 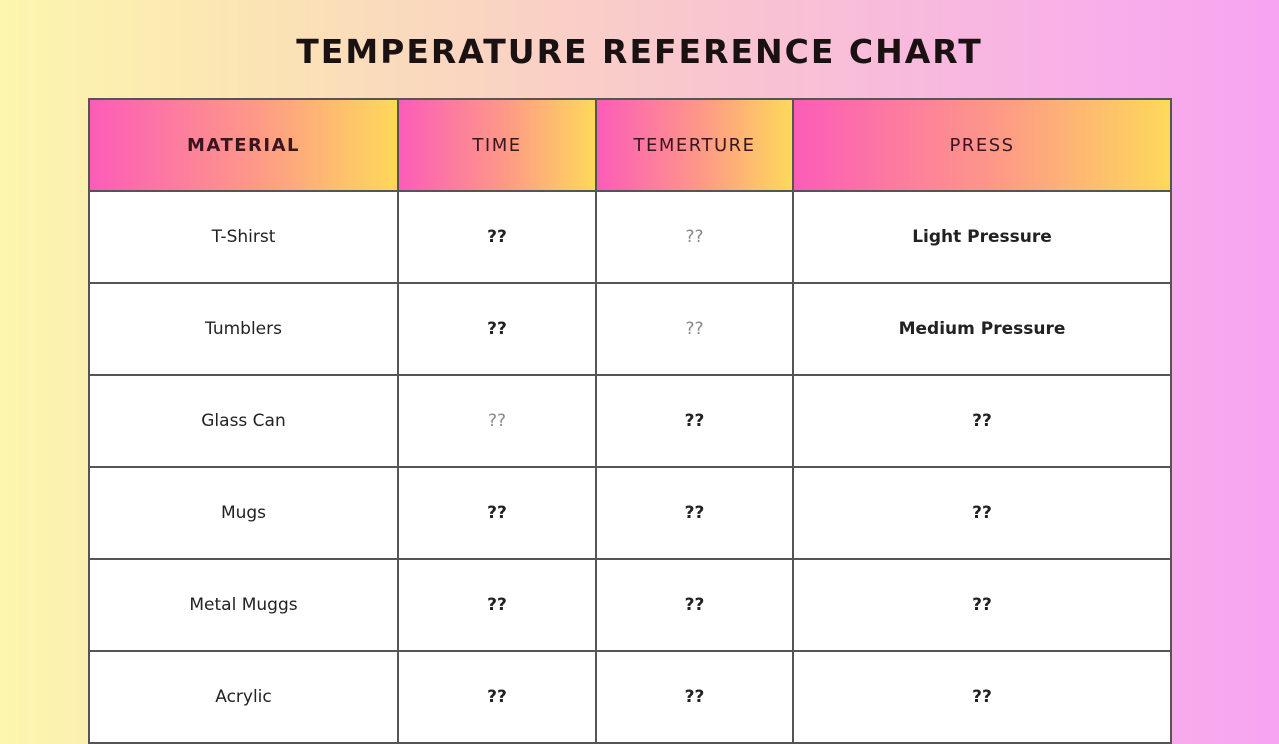 I want to click on cell-material: Metal Muggs, so click(x=243, y=605).